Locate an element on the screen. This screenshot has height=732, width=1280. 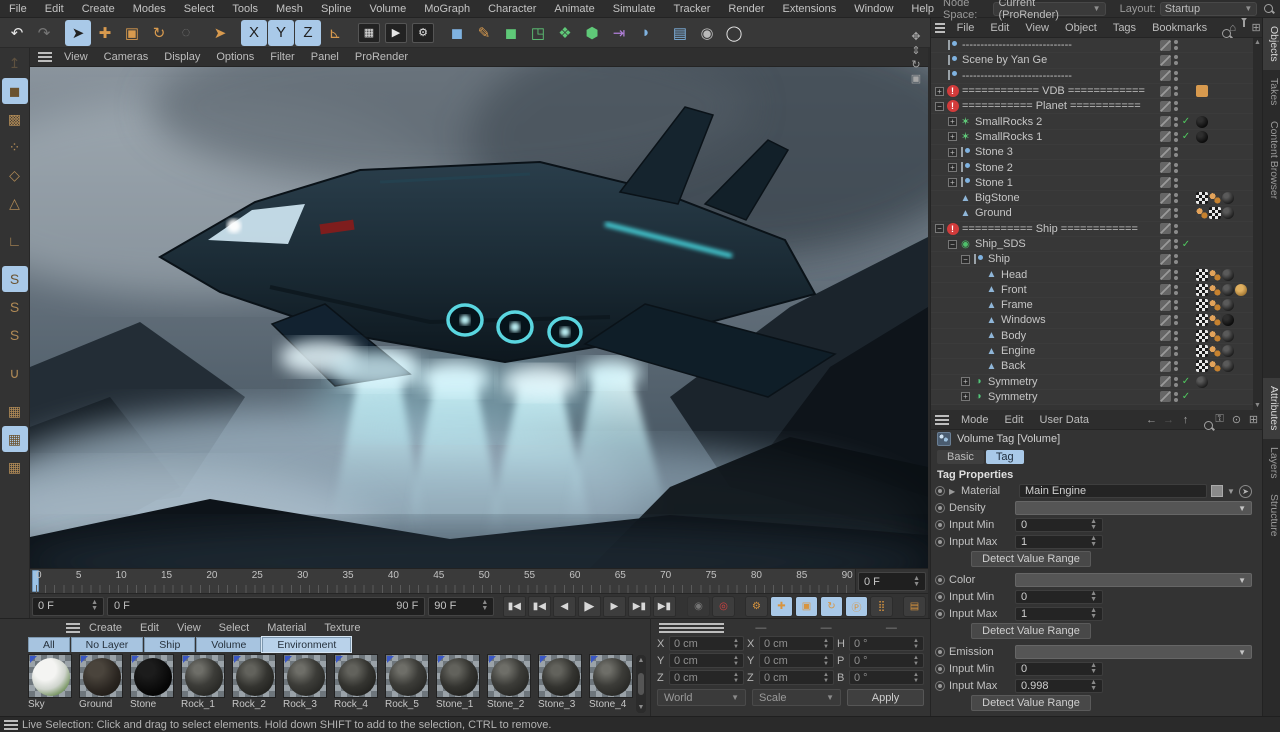
sphere-tag-icon is located at coordinates (1228, 213).